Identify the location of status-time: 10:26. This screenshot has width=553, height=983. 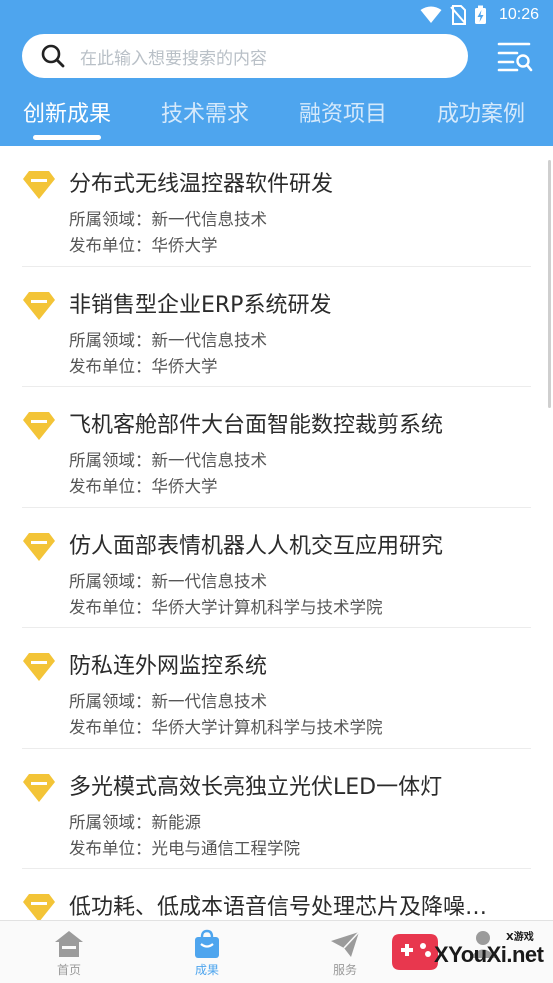
(518, 14).